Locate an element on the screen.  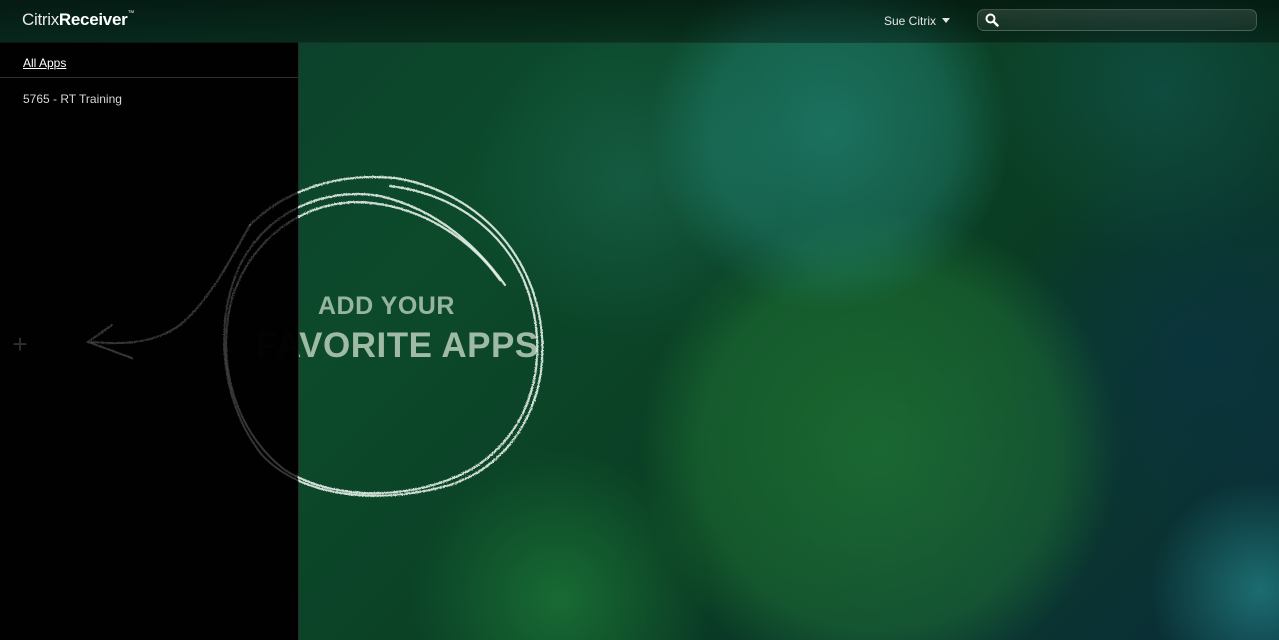
user-name: Sue Citrix is located at coordinates (910, 21).